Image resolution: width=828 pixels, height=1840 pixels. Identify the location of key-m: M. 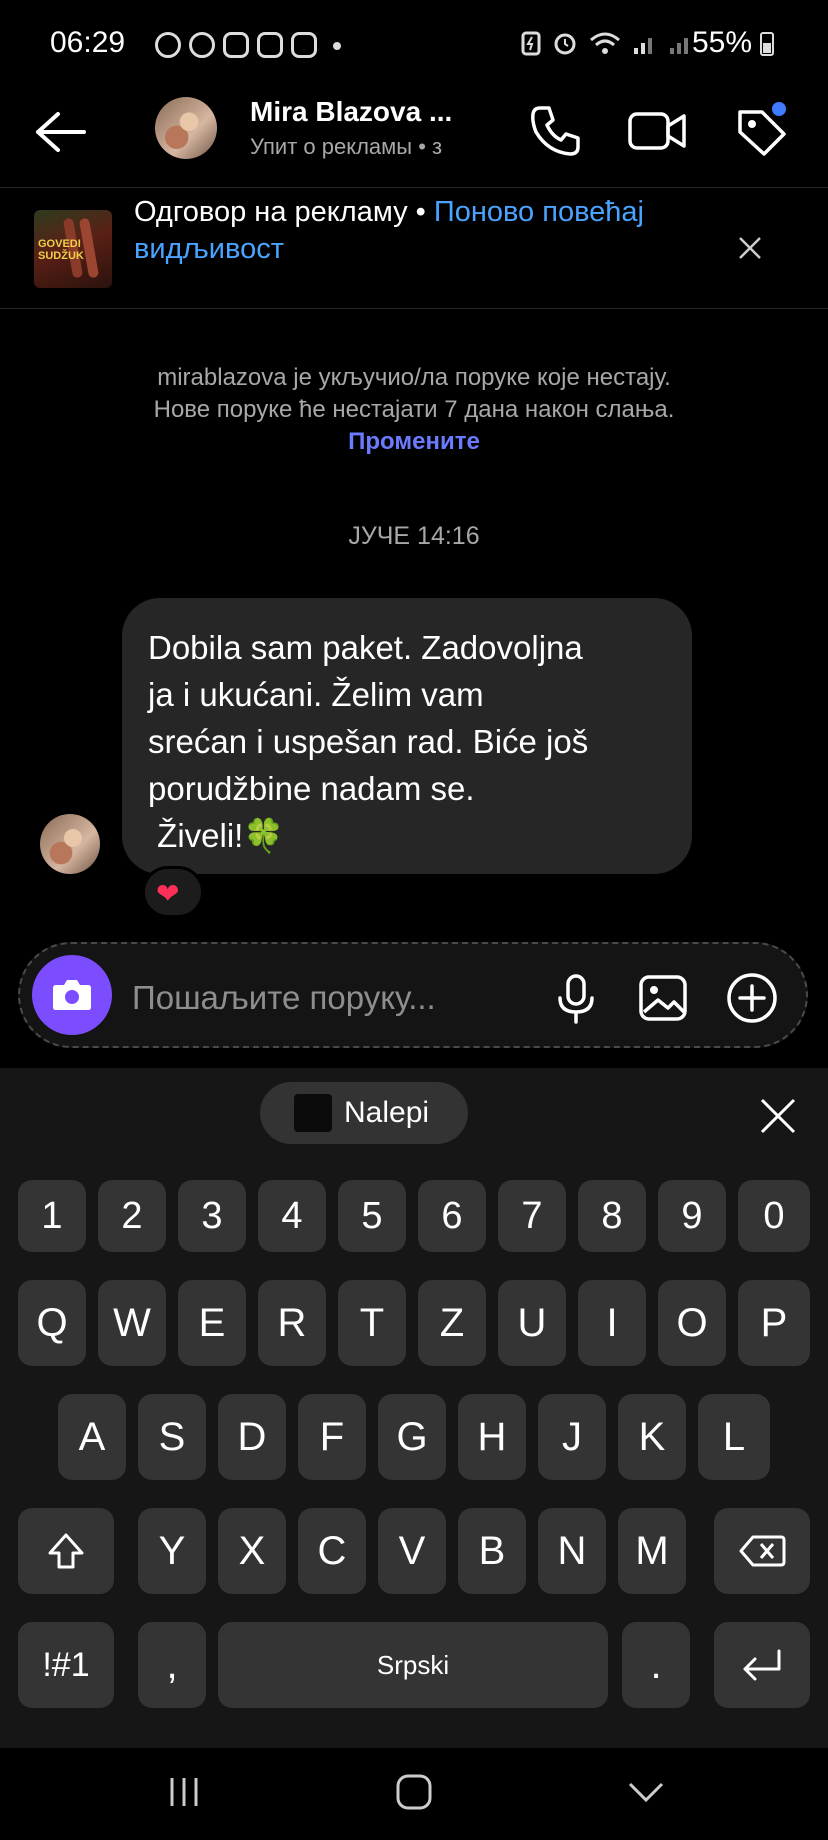
(652, 1551).